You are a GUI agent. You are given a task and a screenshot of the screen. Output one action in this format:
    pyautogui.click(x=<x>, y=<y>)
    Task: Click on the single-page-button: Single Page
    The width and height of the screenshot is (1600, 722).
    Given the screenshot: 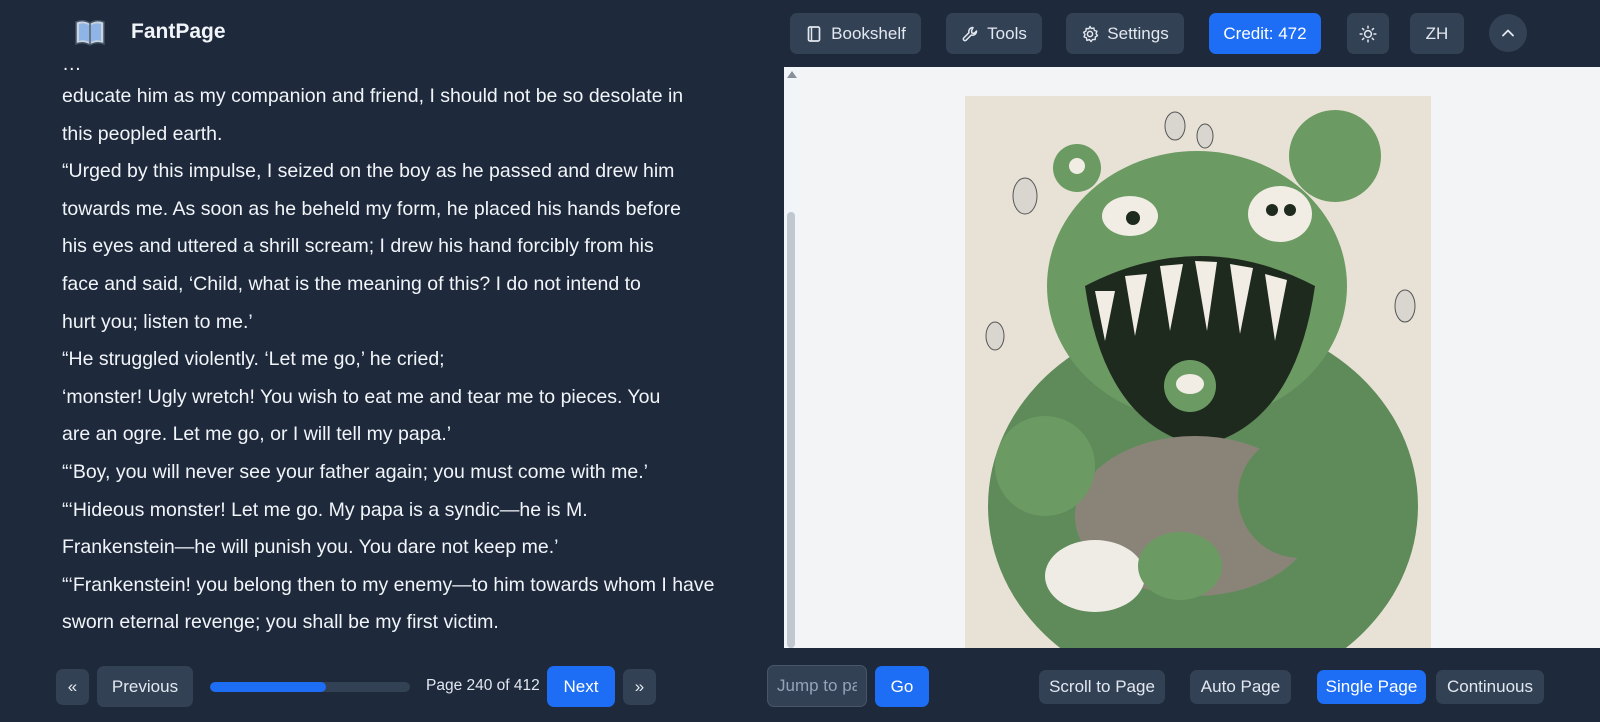 What is the action you would take?
    pyautogui.click(x=1371, y=687)
    